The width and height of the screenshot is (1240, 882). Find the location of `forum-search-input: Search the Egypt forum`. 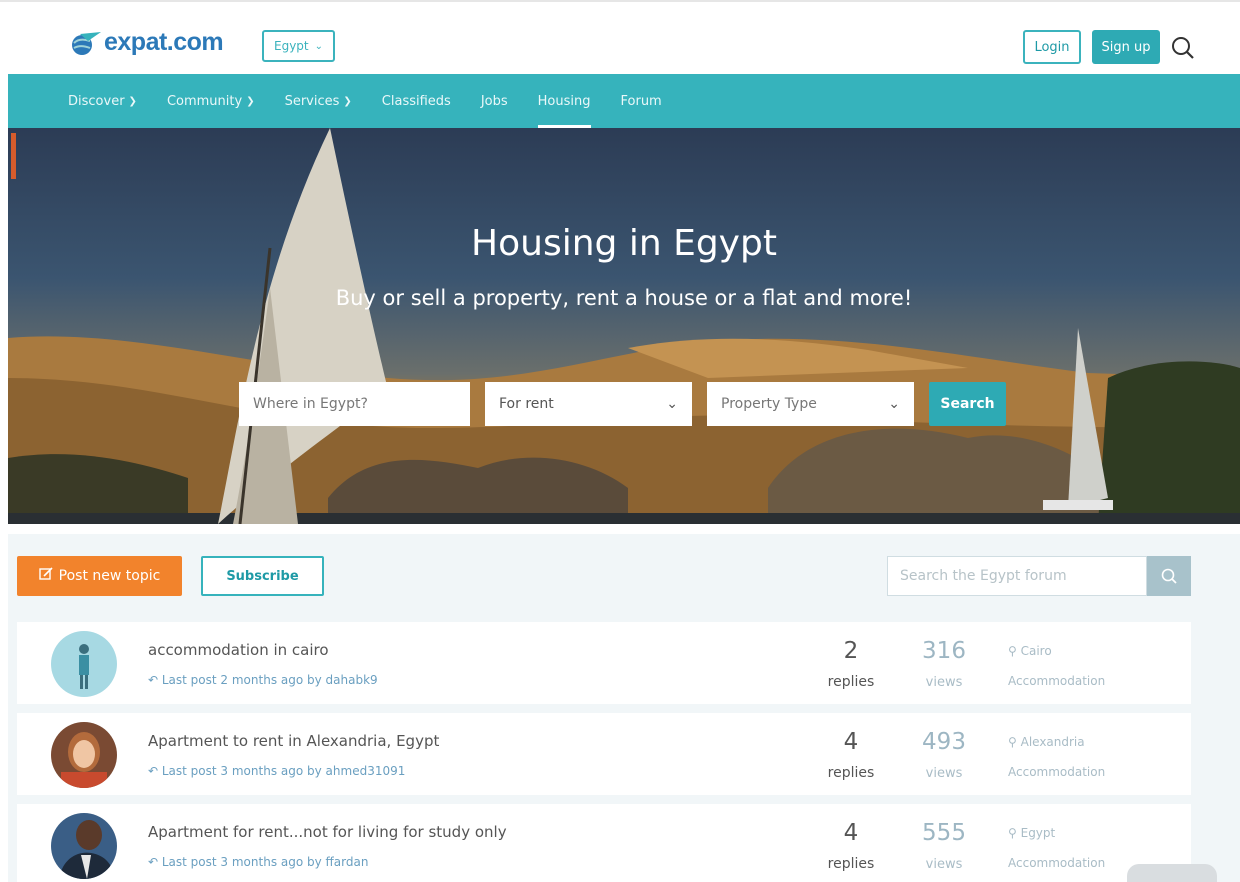

forum-search-input: Search the Egypt forum is located at coordinates (1017, 576).